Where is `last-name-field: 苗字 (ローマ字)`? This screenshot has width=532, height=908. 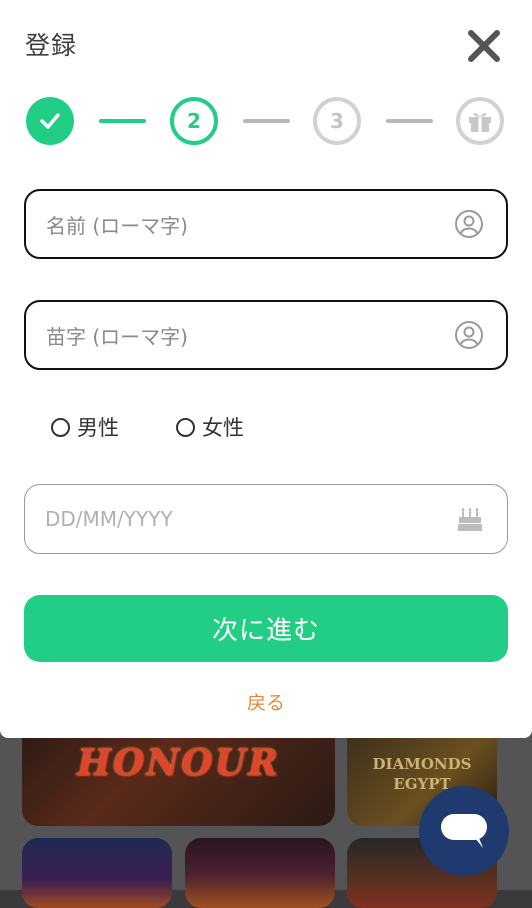
last-name-field: 苗字 (ローマ字) is located at coordinates (266, 335).